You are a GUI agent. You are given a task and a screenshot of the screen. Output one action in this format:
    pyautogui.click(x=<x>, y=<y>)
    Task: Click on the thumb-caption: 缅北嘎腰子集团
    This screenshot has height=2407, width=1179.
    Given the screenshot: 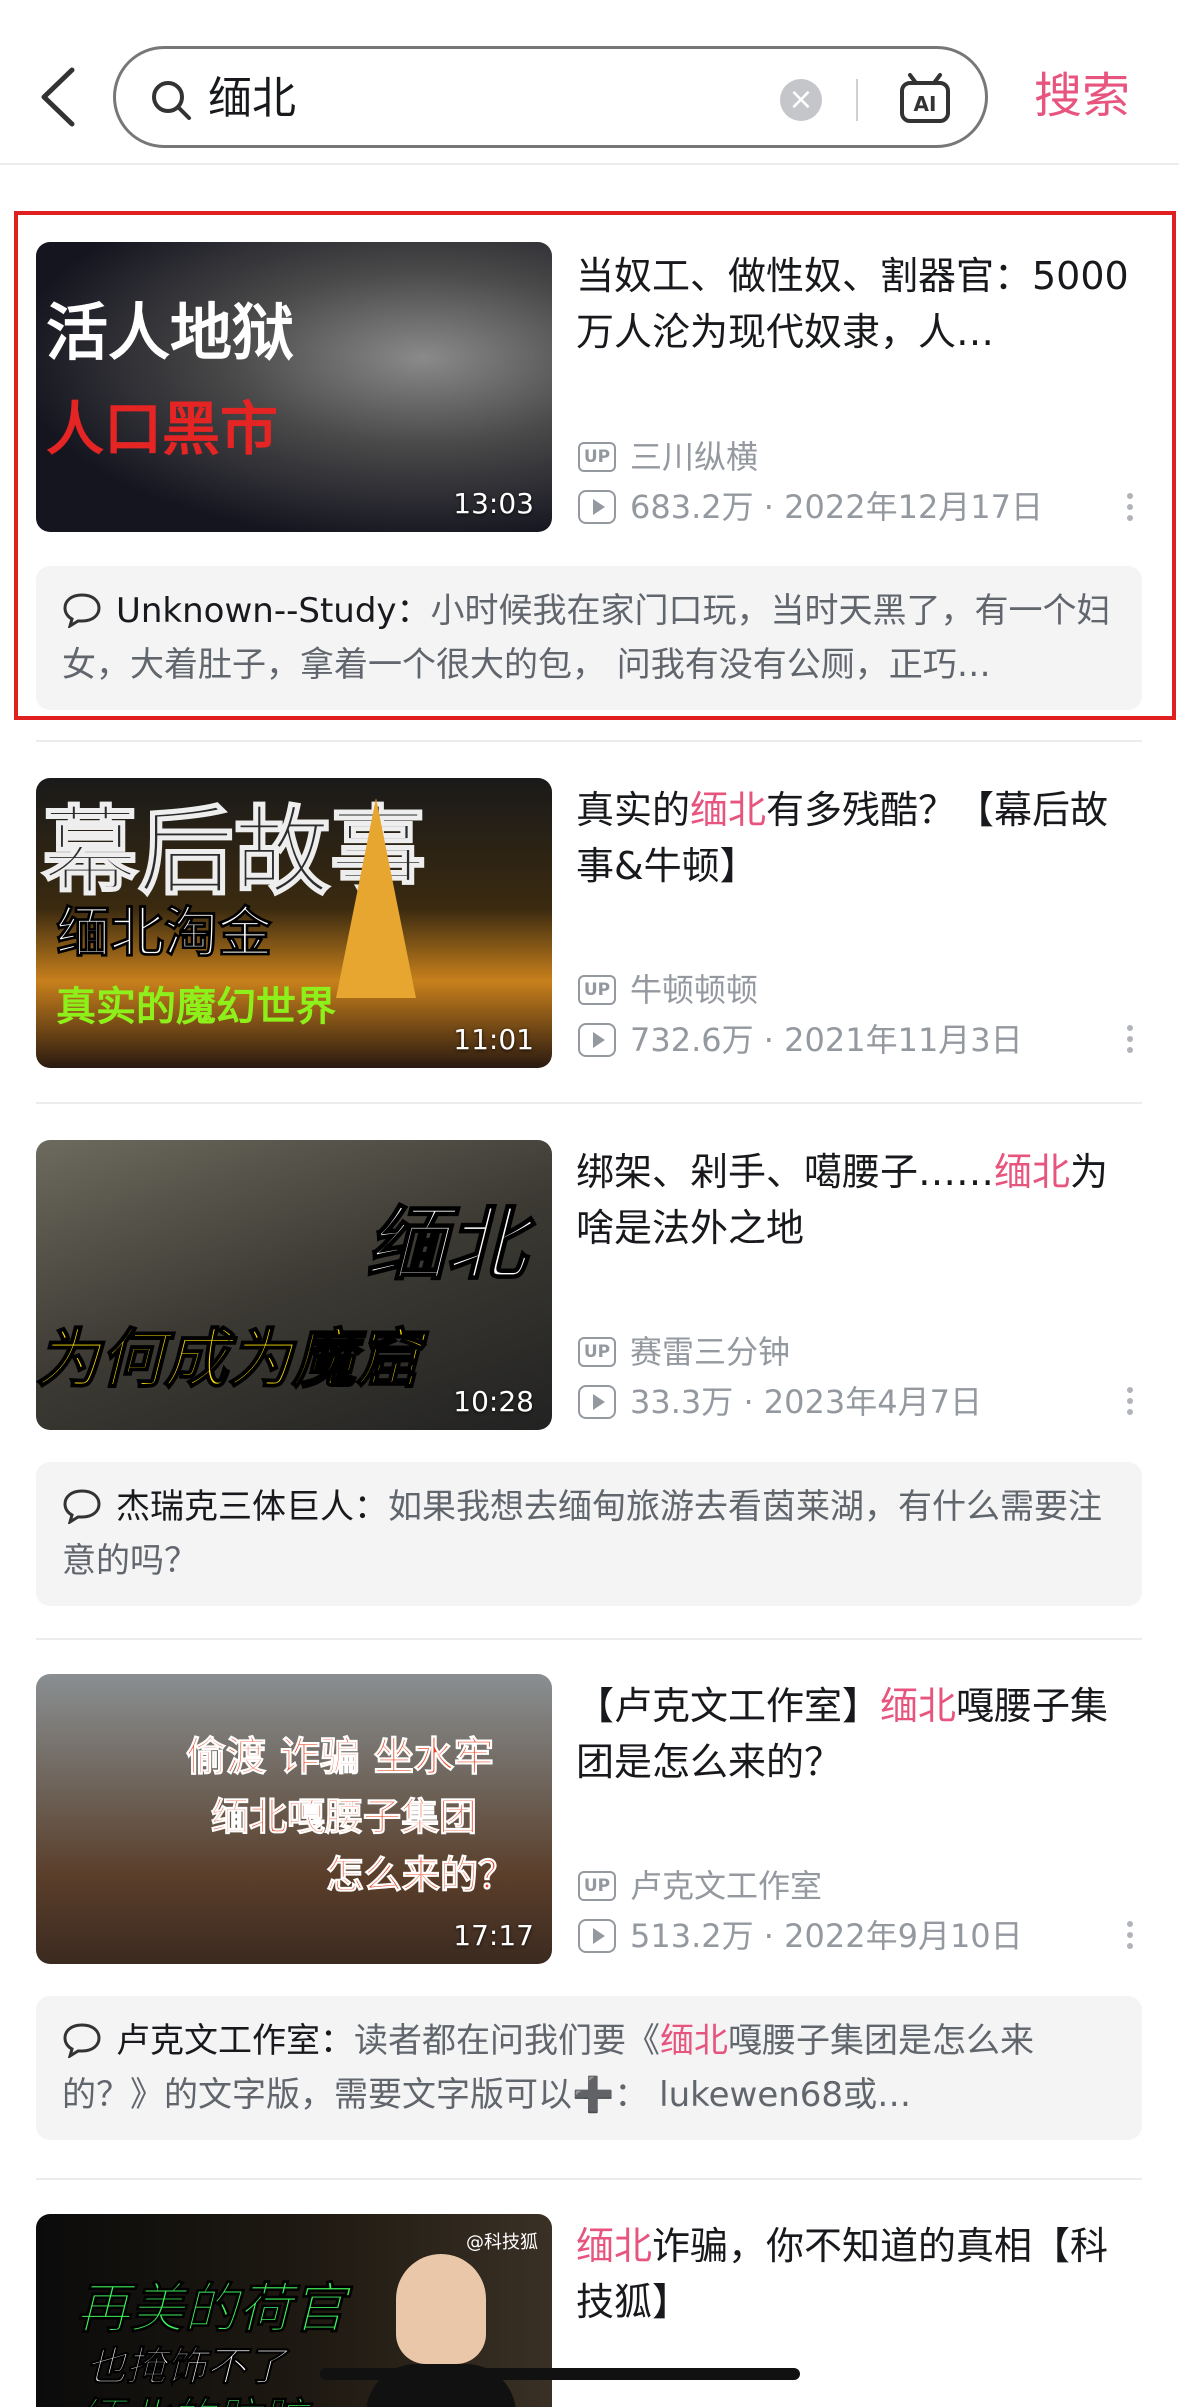 What is the action you would take?
    pyautogui.click(x=344, y=1817)
    